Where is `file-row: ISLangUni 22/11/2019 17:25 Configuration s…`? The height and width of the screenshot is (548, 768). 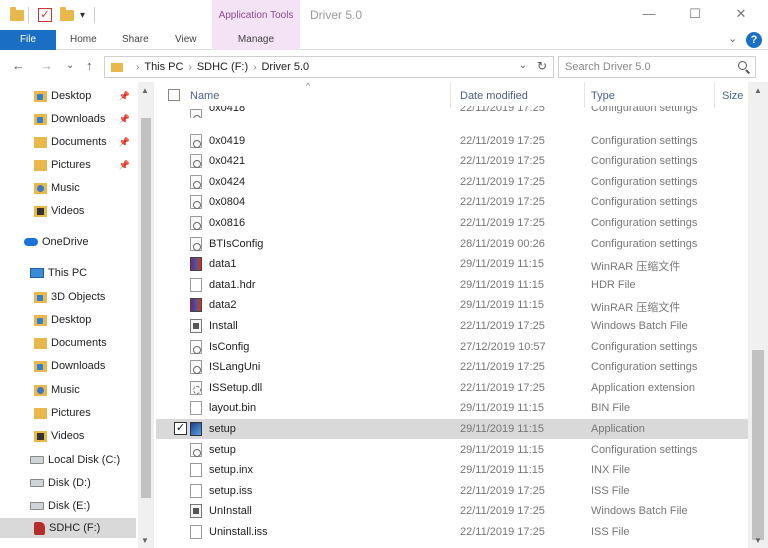 file-row: ISLangUni 22/11/2019 17:25 Configuration s… is located at coordinates (452, 367).